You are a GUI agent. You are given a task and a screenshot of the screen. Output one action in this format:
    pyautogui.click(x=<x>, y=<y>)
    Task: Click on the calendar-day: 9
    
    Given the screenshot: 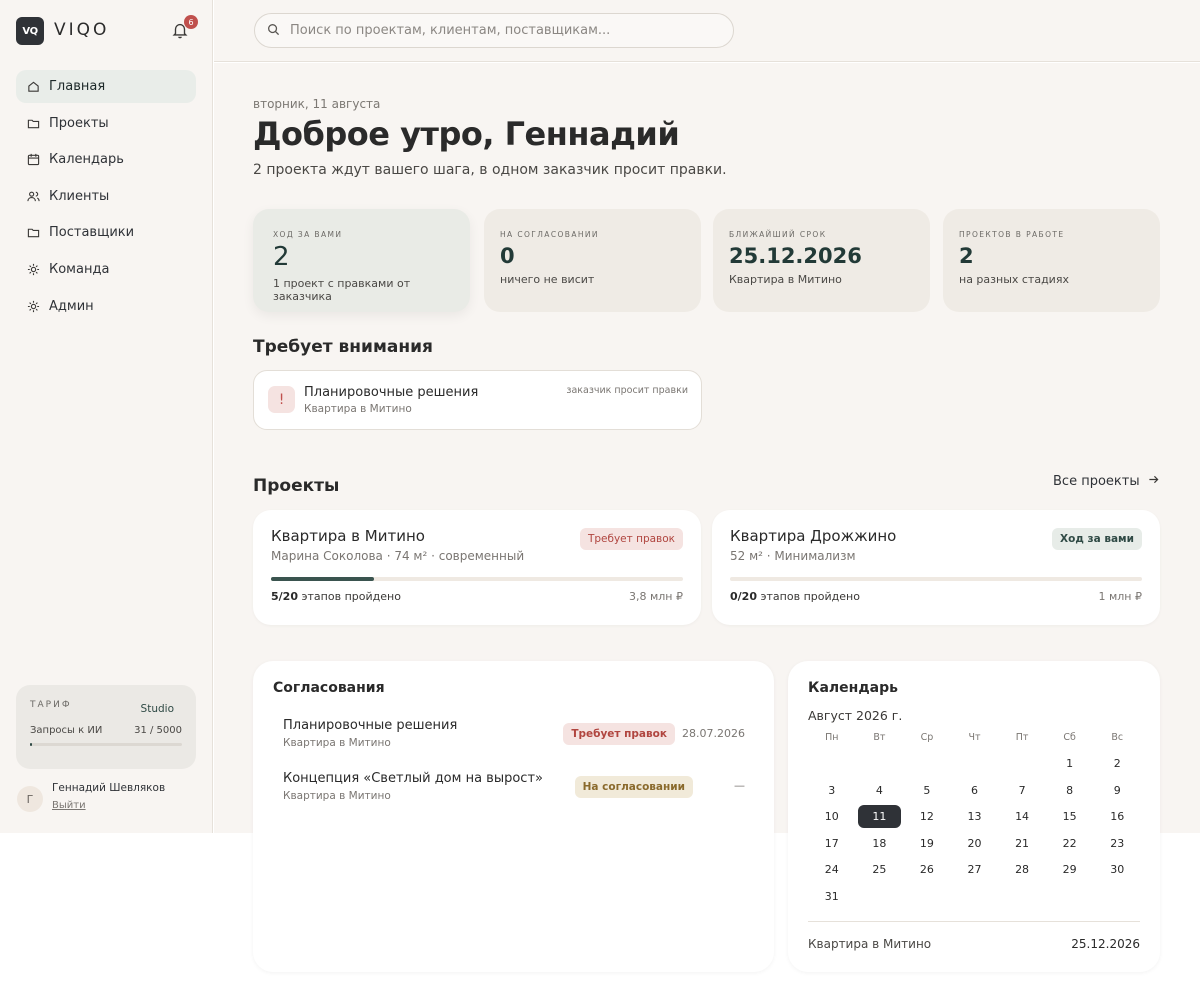 What is the action you would take?
    pyautogui.click(x=1117, y=790)
    